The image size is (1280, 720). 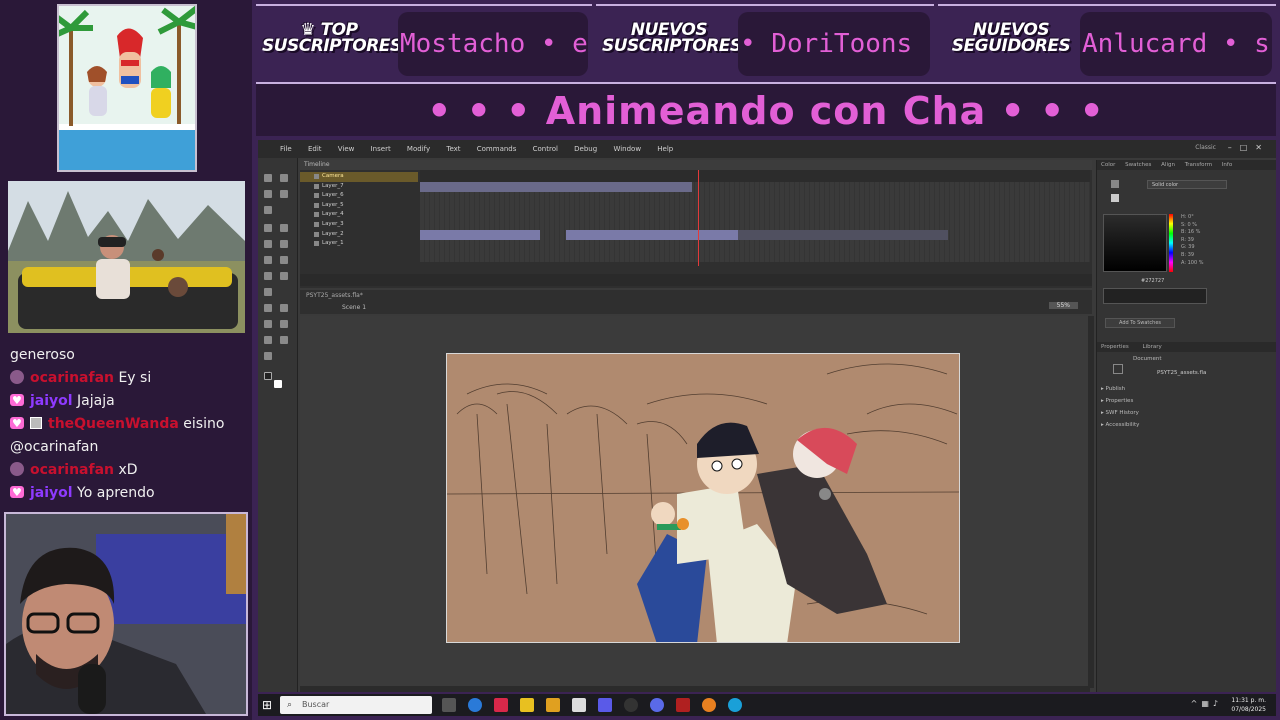 I want to click on frame-grid, so click(x=755, y=216).